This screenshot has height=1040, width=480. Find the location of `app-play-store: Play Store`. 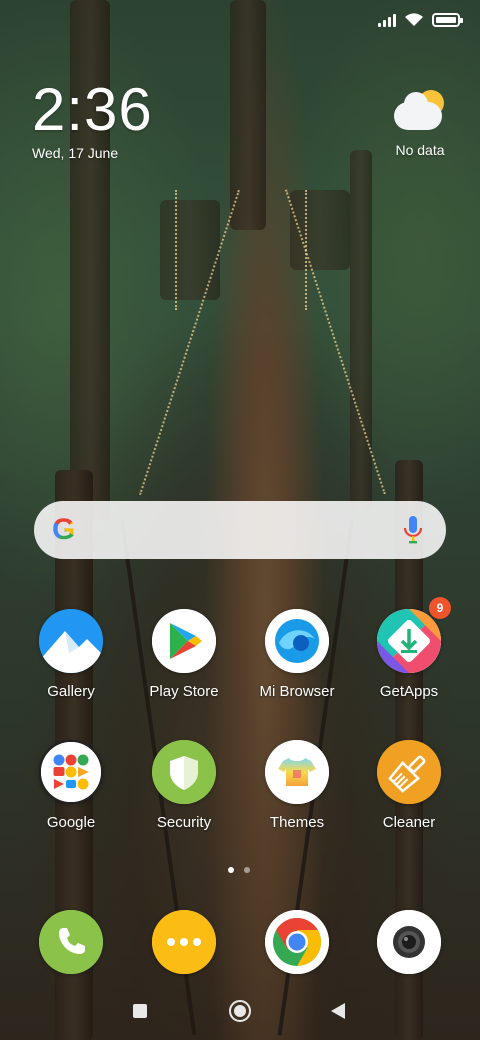

app-play-store: Play Store is located at coordinates (184, 654).